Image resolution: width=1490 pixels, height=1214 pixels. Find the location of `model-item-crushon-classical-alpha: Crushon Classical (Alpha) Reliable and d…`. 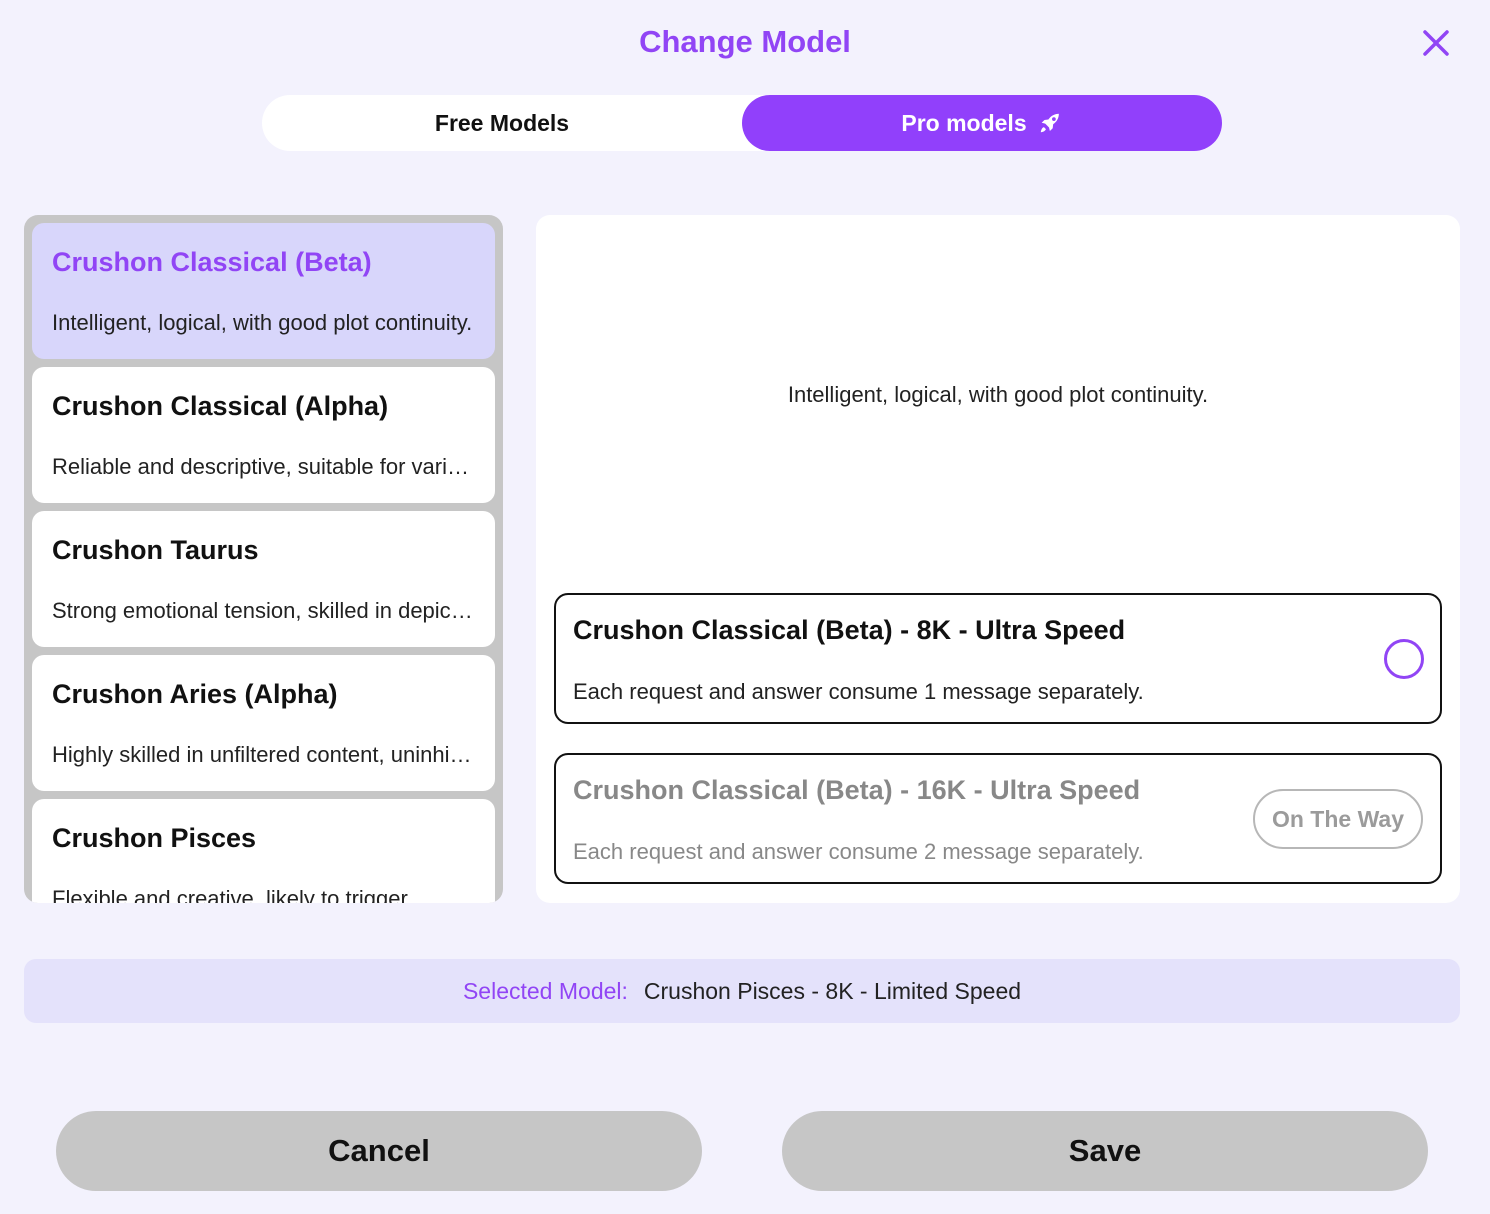

model-item-crushon-classical-alpha: Crushon Classical (Alpha) Reliable and d… is located at coordinates (263, 435).